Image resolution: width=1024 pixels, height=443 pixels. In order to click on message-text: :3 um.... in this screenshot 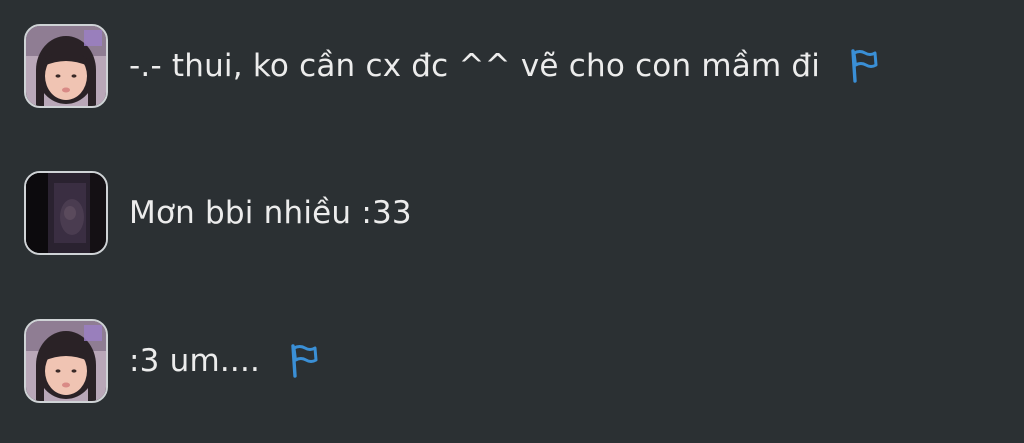, I will do `click(195, 360)`.